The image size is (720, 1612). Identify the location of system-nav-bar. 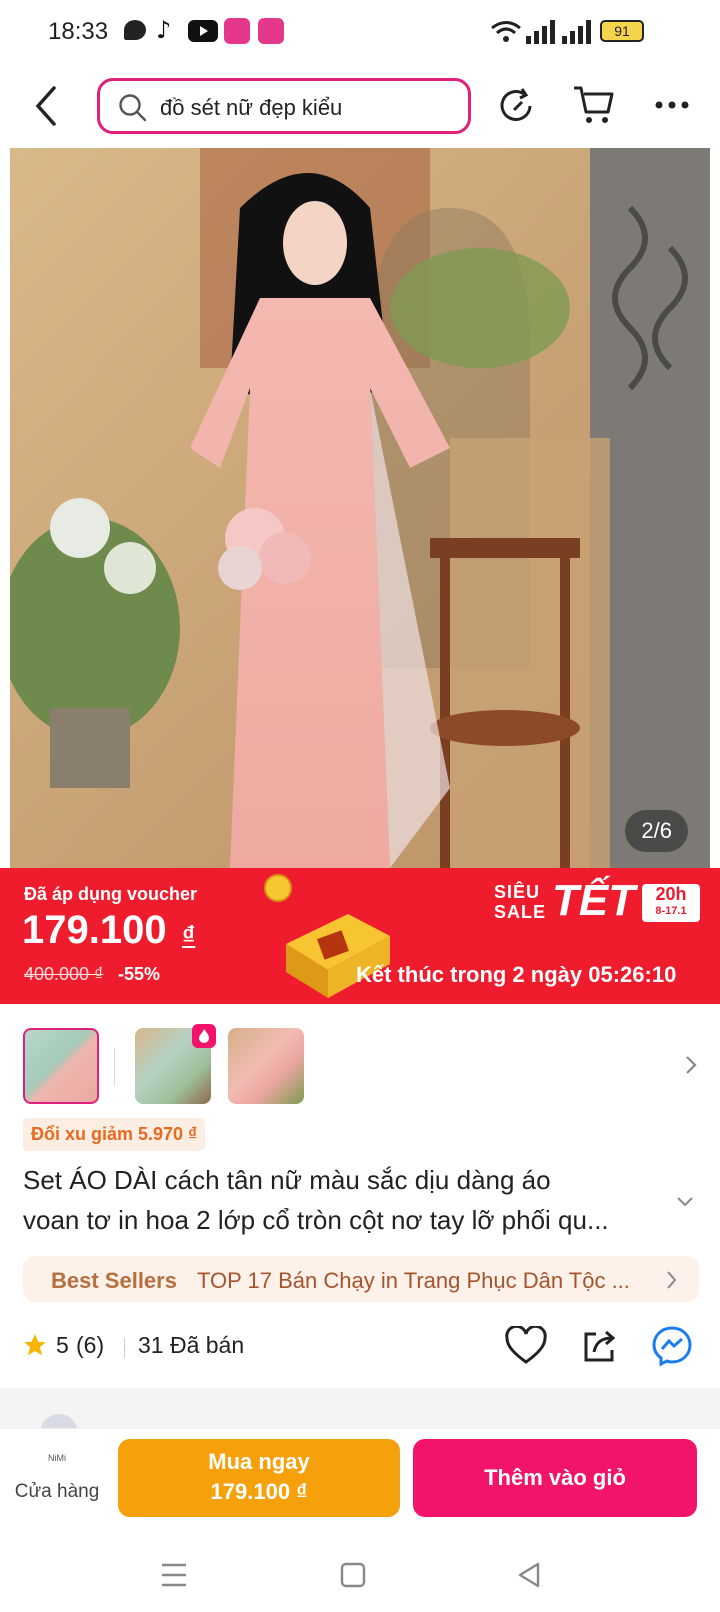
(360, 1575).